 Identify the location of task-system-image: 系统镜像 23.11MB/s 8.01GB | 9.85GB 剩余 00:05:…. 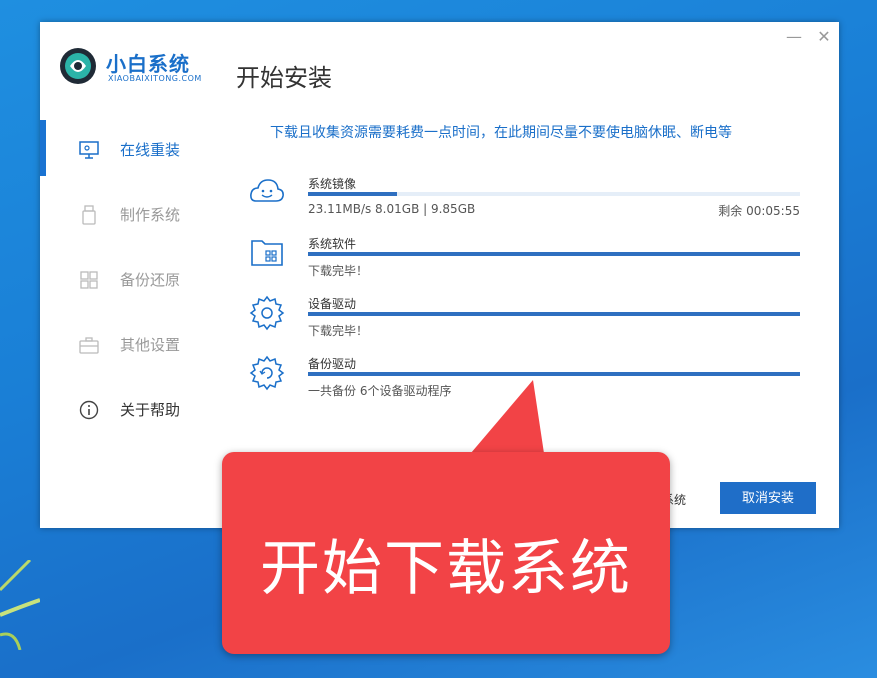
(524, 191).